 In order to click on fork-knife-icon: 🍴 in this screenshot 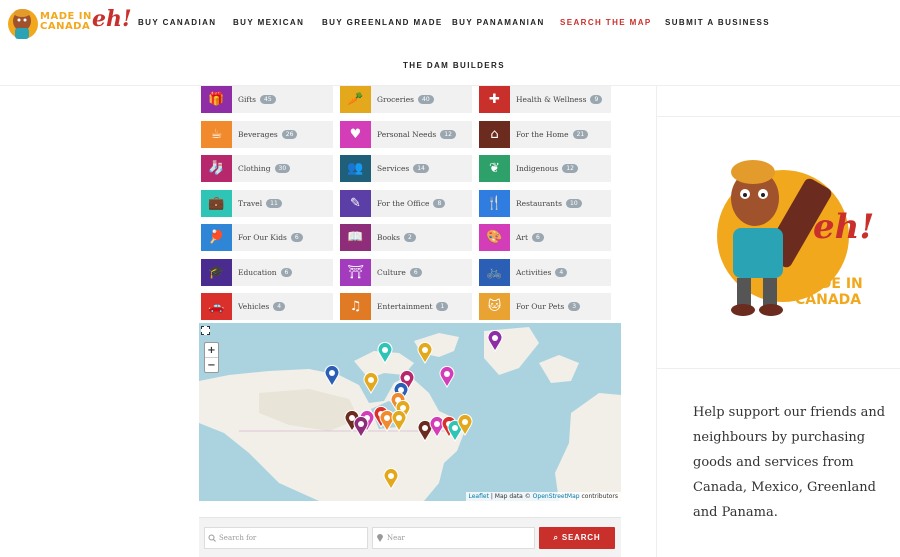, I will do `click(494, 203)`.